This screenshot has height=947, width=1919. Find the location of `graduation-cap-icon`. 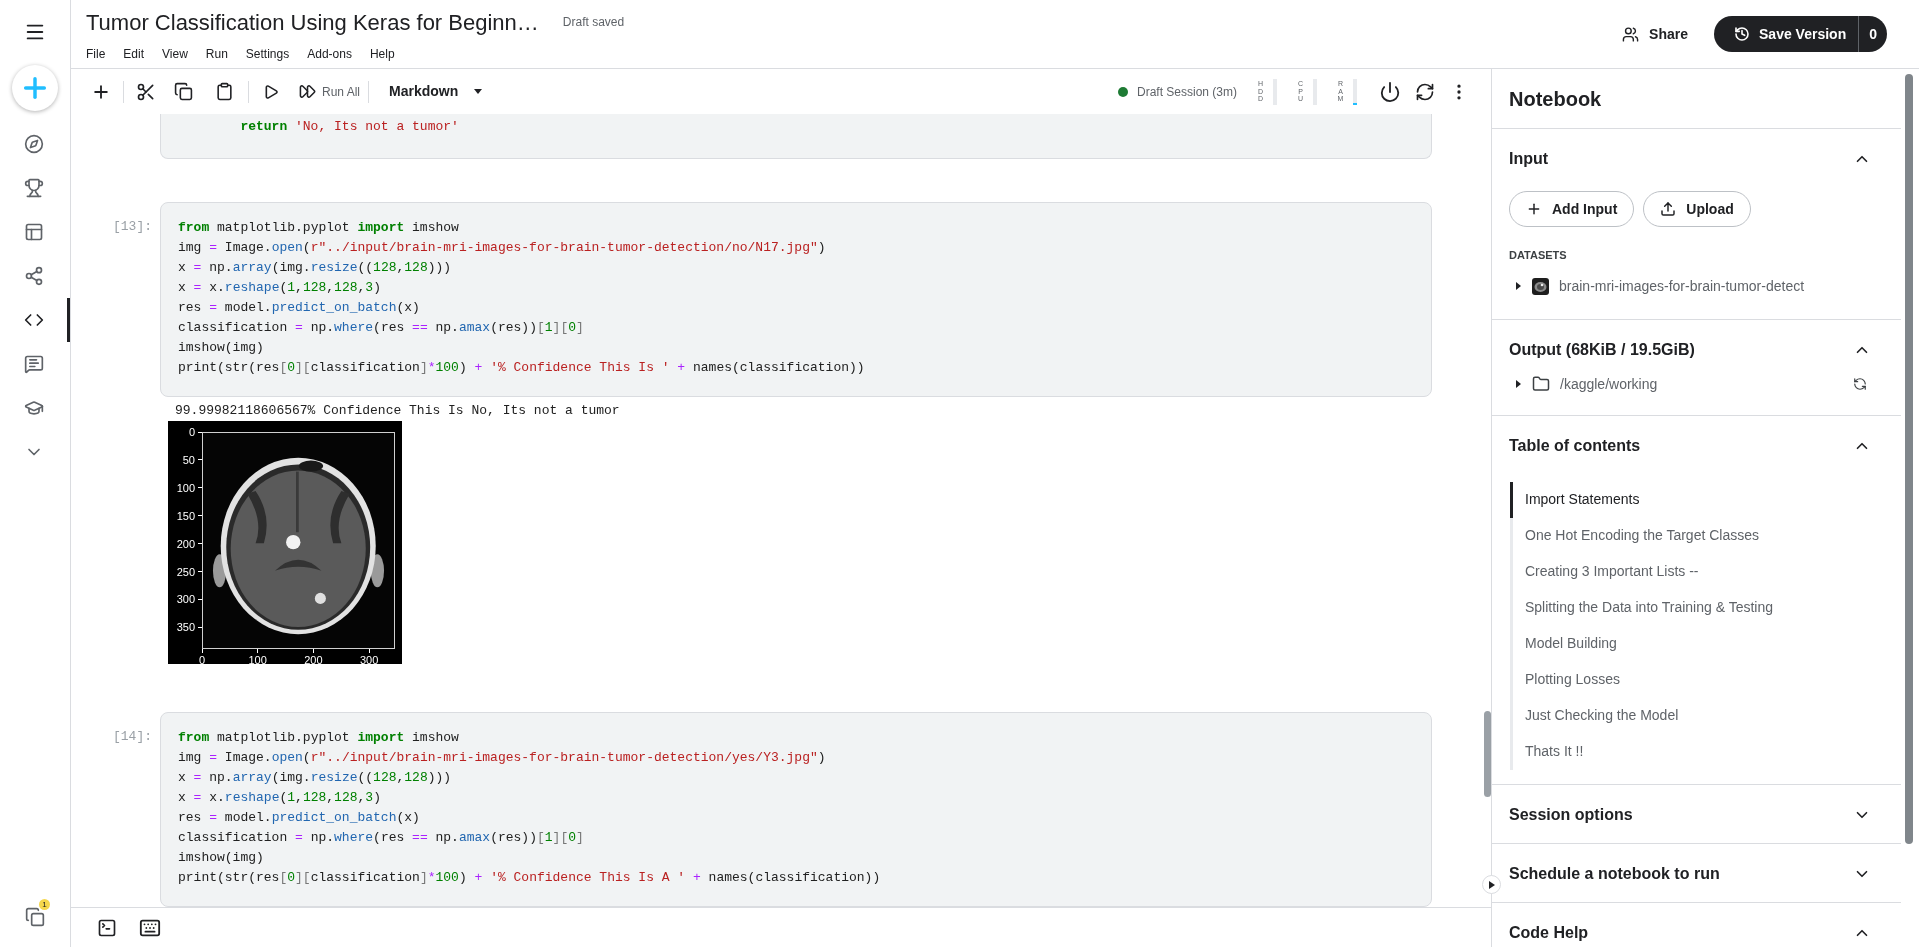

graduation-cap-icon is located at coordinates (33, 408).